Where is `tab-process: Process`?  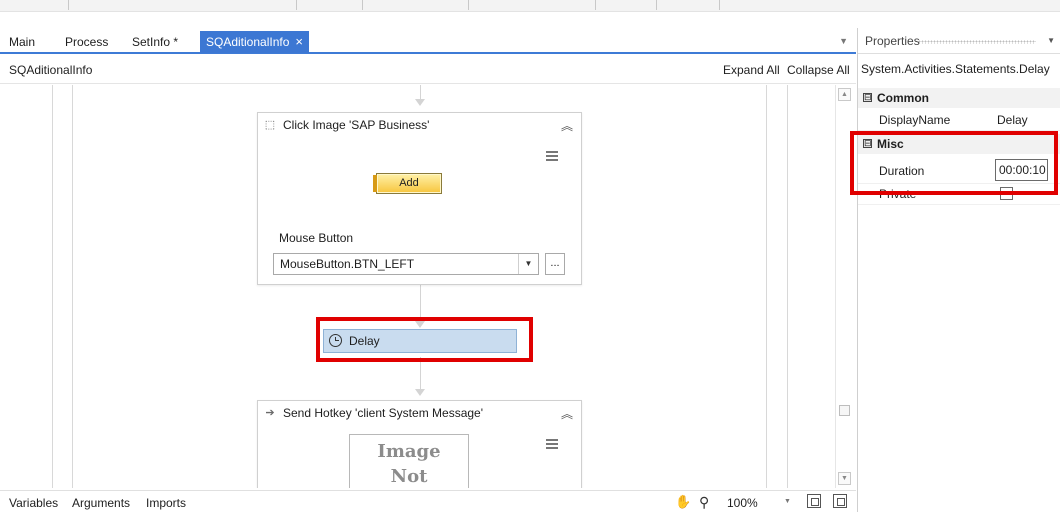 tab-process: Process is located at coordinates (86, 42).